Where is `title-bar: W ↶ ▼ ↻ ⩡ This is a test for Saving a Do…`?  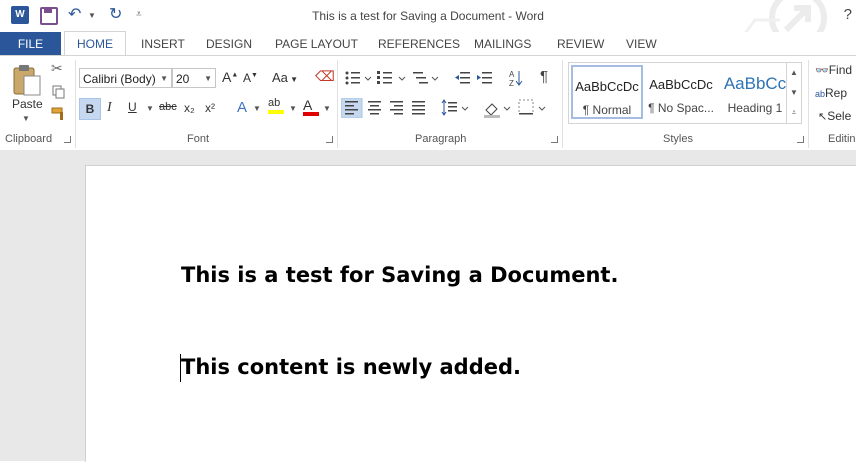
title-bar: W ↶ ▼ ↻ ⩡ This is a test for Saving a Do… is located at coordinates (428, 27).